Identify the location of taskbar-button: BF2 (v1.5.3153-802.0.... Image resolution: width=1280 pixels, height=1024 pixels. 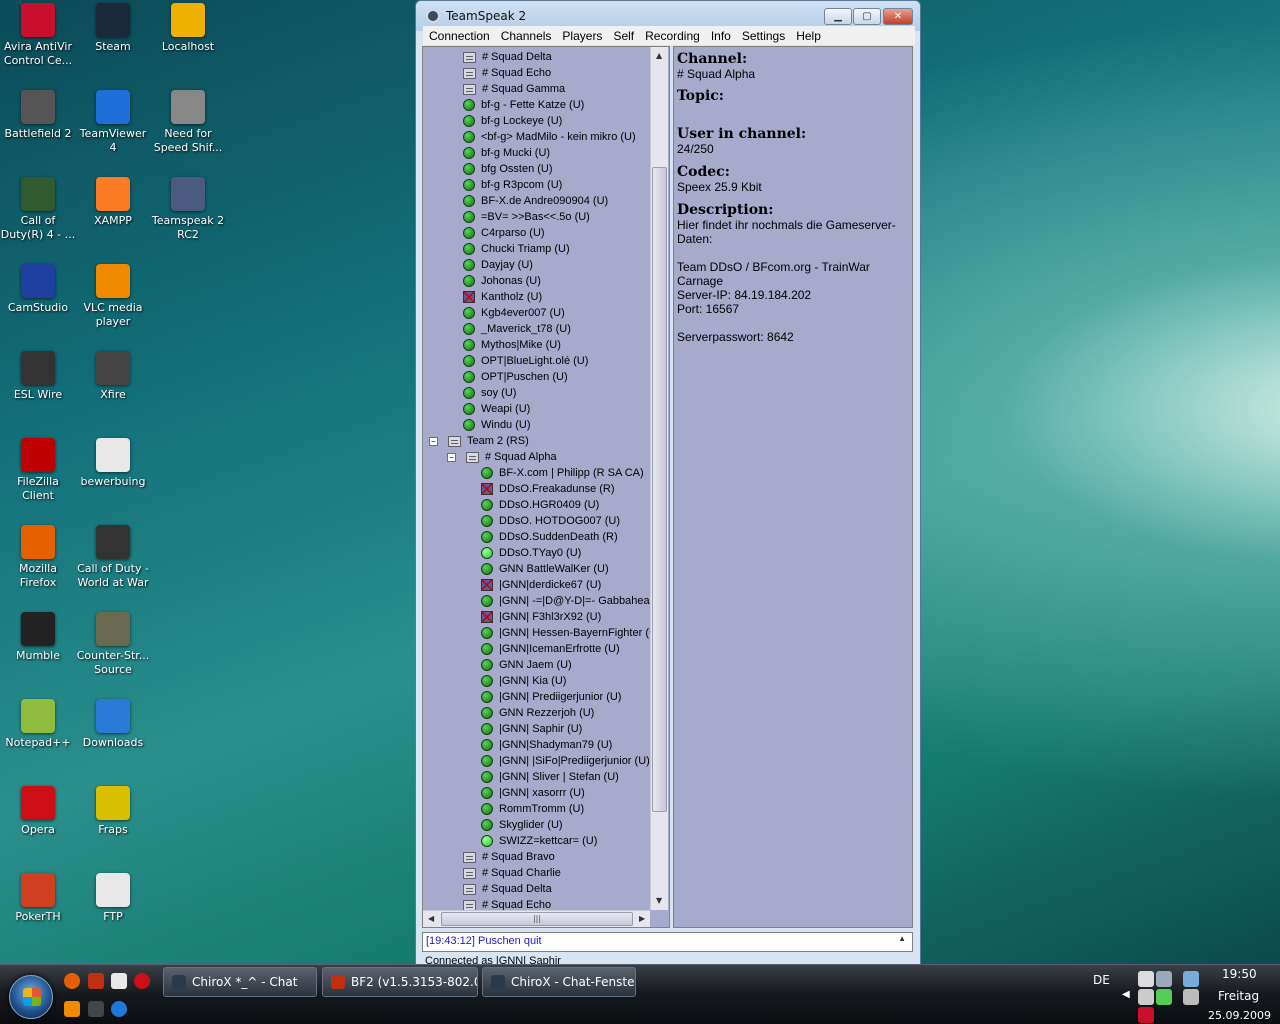
(400, 982).